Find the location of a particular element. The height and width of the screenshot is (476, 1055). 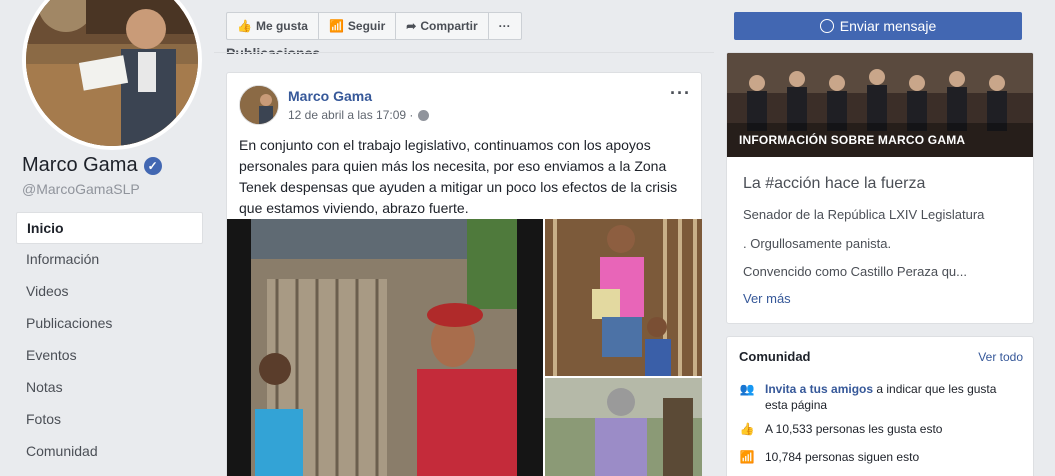

about-banner: INFORMACIÓN SOBRE MARCO GAMA is located at coordinates (880, 105).